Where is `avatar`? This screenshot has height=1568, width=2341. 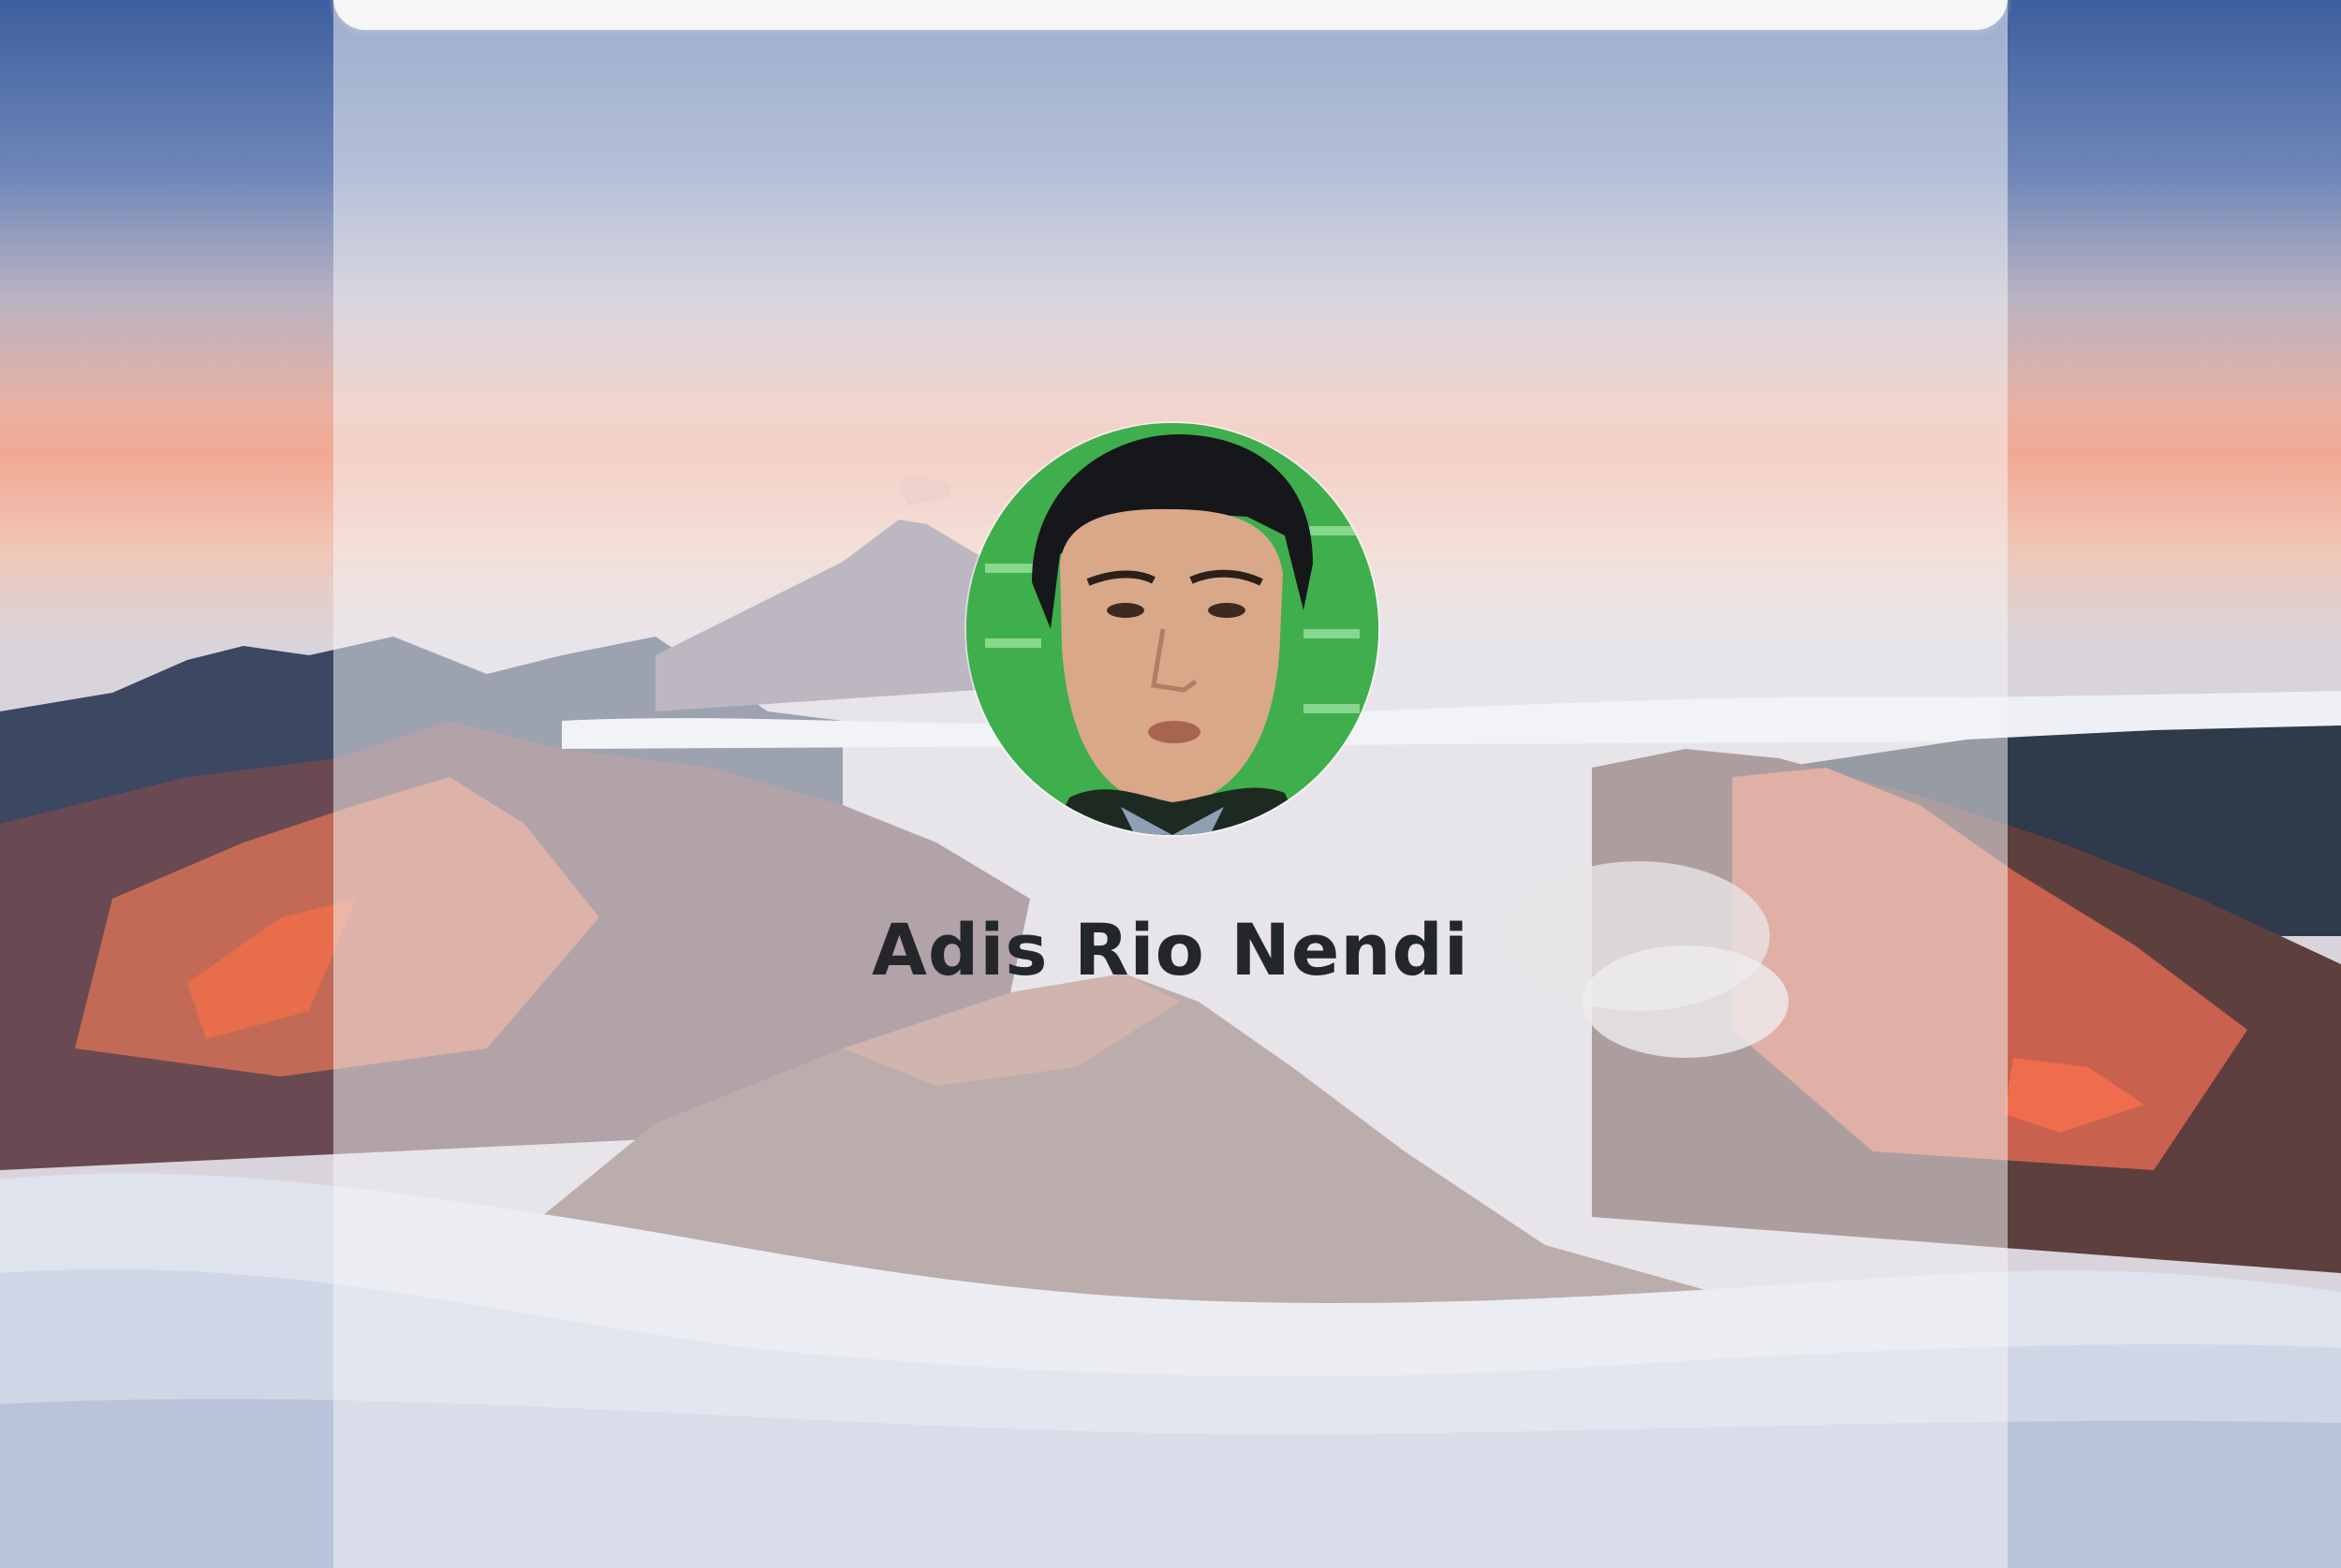
avatar is located at coordinates (1172, 629).